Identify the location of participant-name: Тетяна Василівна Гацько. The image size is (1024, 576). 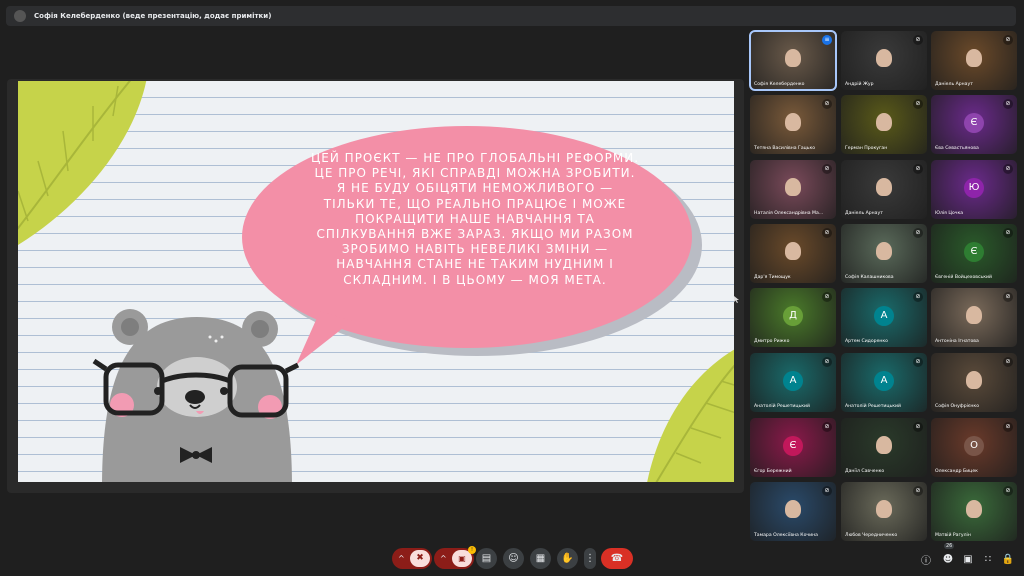
(785, 148).